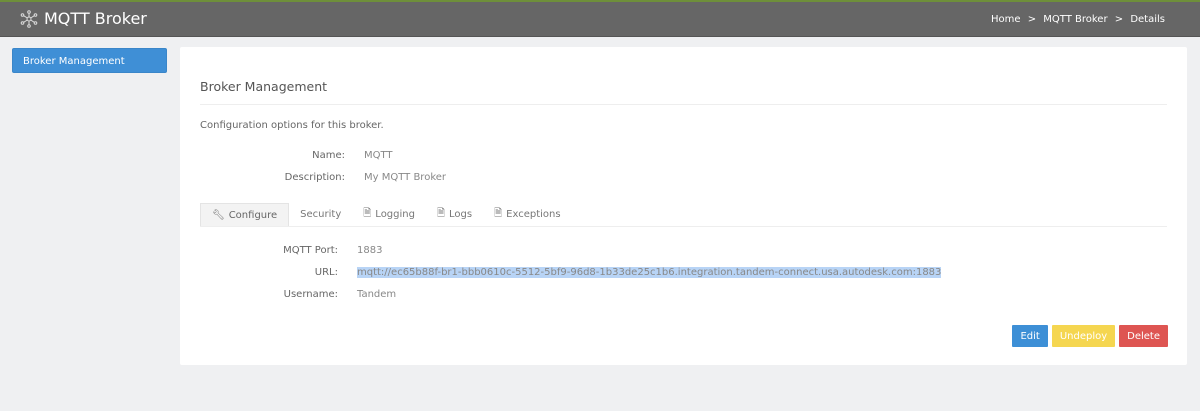  What do you see at coordinates (1143, 336) in the screenshot?
I see `delete-button: Delete` at bounding box center [1143, 336].